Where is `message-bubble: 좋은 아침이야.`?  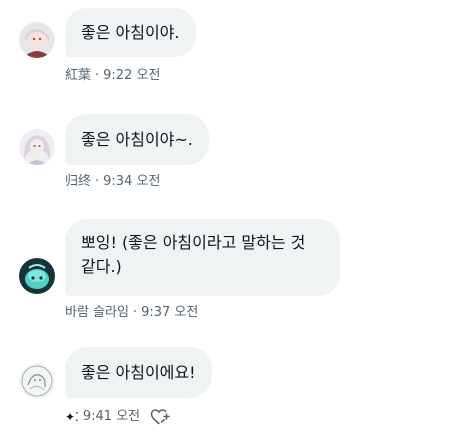
message-bubble: 좋은 아침이야. is located at coordinates (130, 32).